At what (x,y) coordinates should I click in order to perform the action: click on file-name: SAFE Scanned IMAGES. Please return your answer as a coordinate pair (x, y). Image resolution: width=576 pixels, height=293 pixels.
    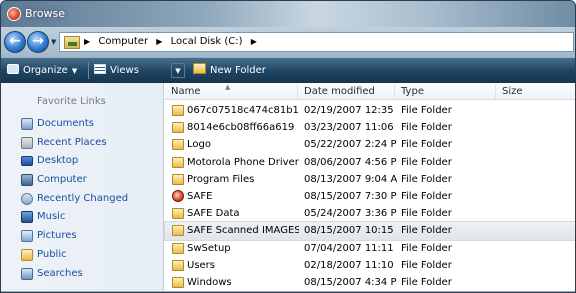
    Looking at the image, I should click on (243, 231).